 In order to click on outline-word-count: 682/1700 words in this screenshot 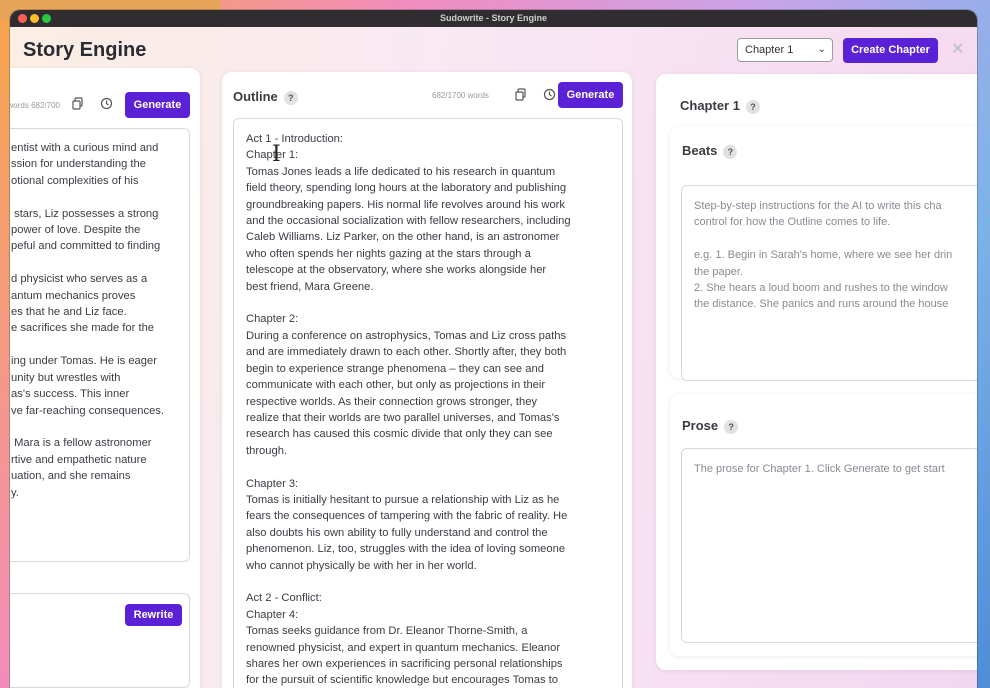, I will do `click(460, 95)`.